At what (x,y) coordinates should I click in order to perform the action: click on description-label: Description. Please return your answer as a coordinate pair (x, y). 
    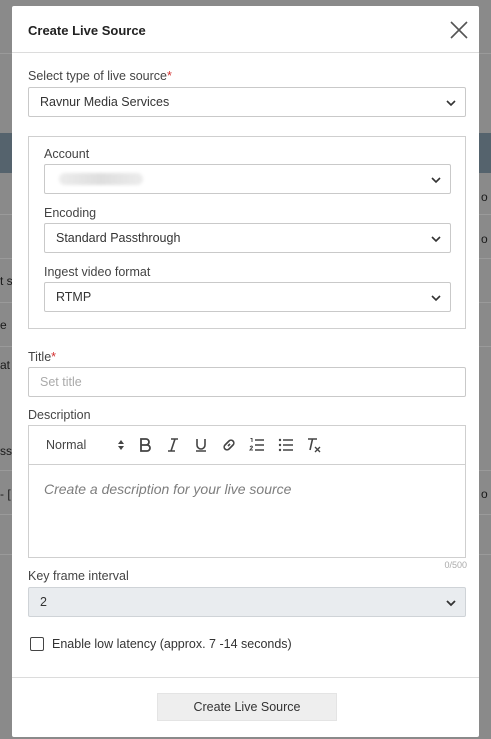
    Looking at the image, I should click on (59, 415).